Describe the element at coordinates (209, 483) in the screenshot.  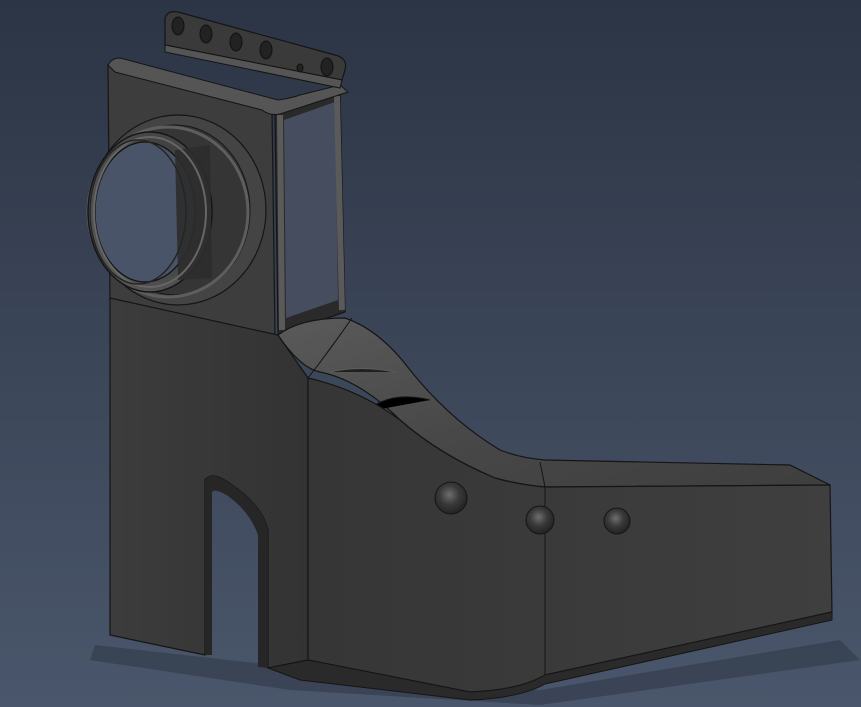
I see `left-leg` at that location.